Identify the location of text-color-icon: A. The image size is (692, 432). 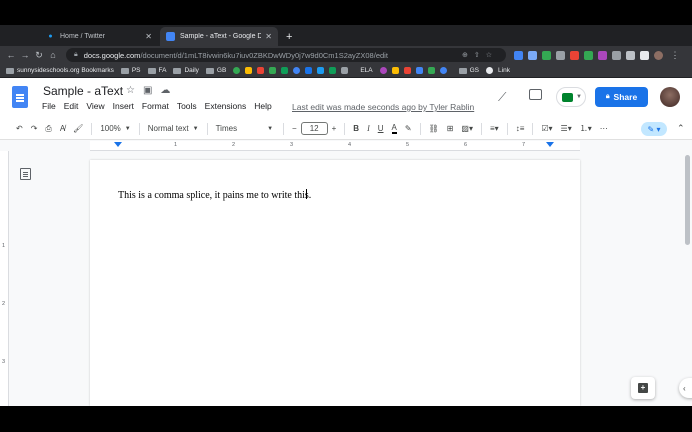
(394, 128).